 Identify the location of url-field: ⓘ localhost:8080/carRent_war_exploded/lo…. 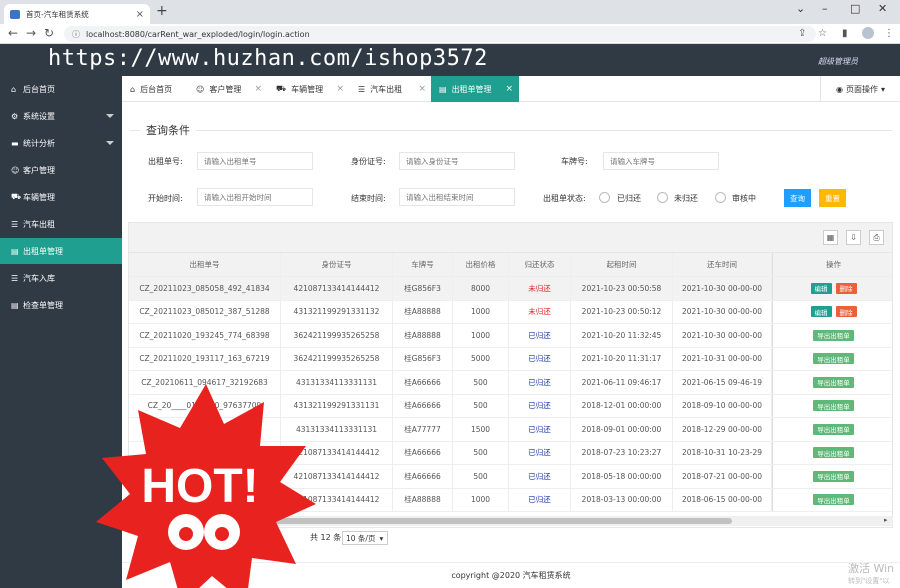
(440, 34).